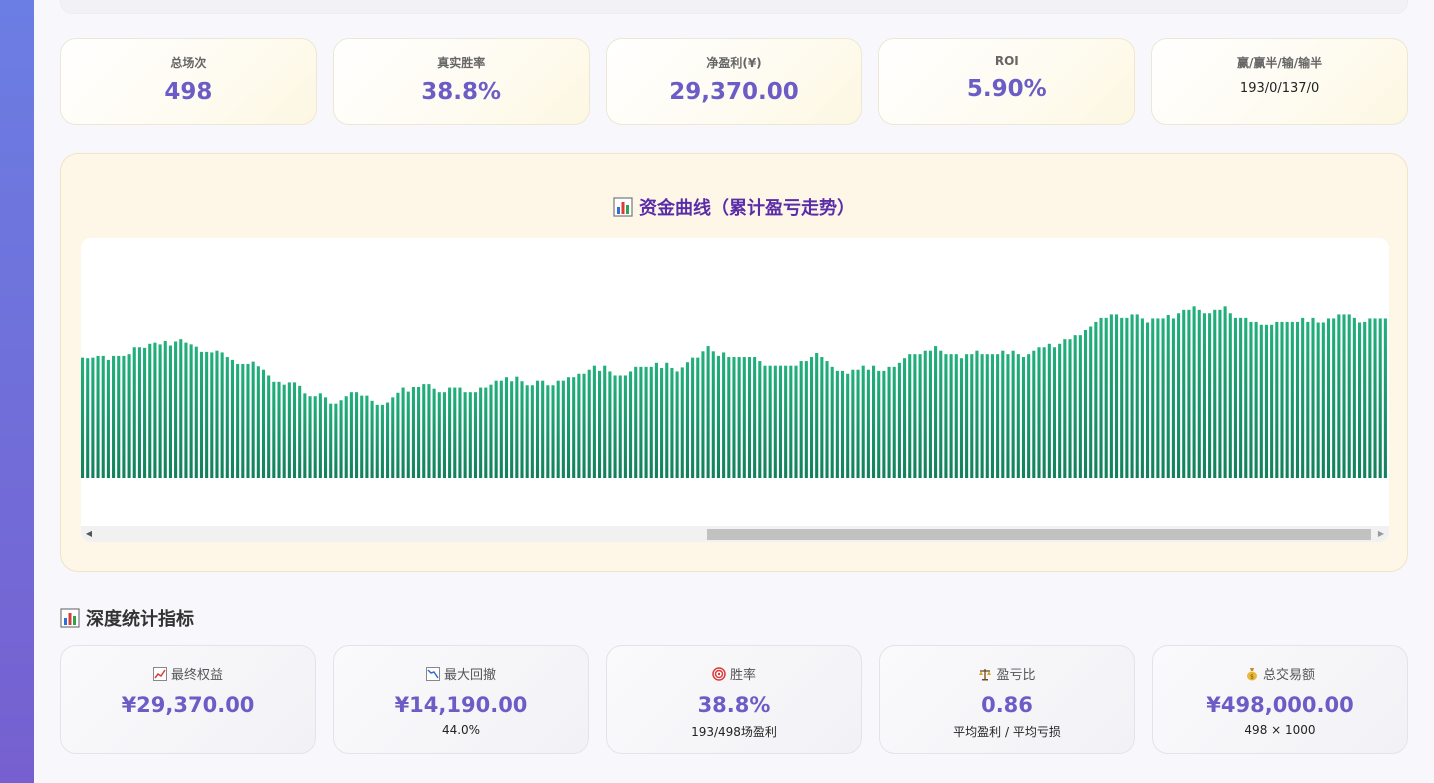 The height and width of the screenshot is (783, 1434). I want to click on stat-value: 29,370.00, so click(734, 92).